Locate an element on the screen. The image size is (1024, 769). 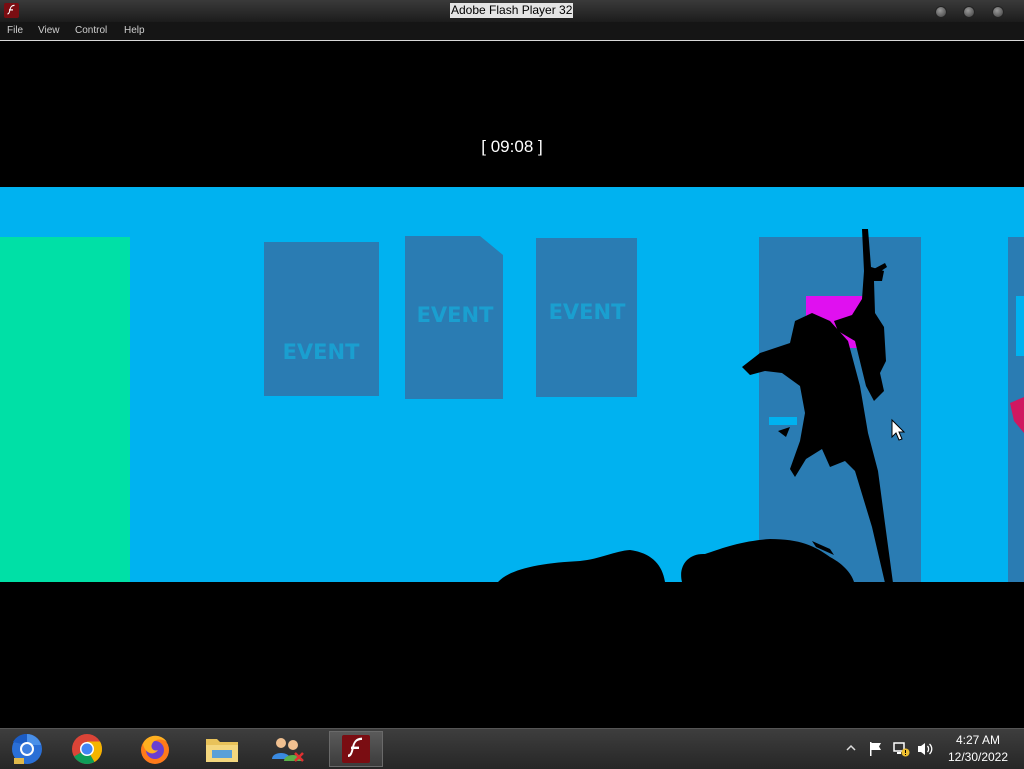
system-clock: 4:27 AM 12/30/2022 is located at coordinates (978, 749).